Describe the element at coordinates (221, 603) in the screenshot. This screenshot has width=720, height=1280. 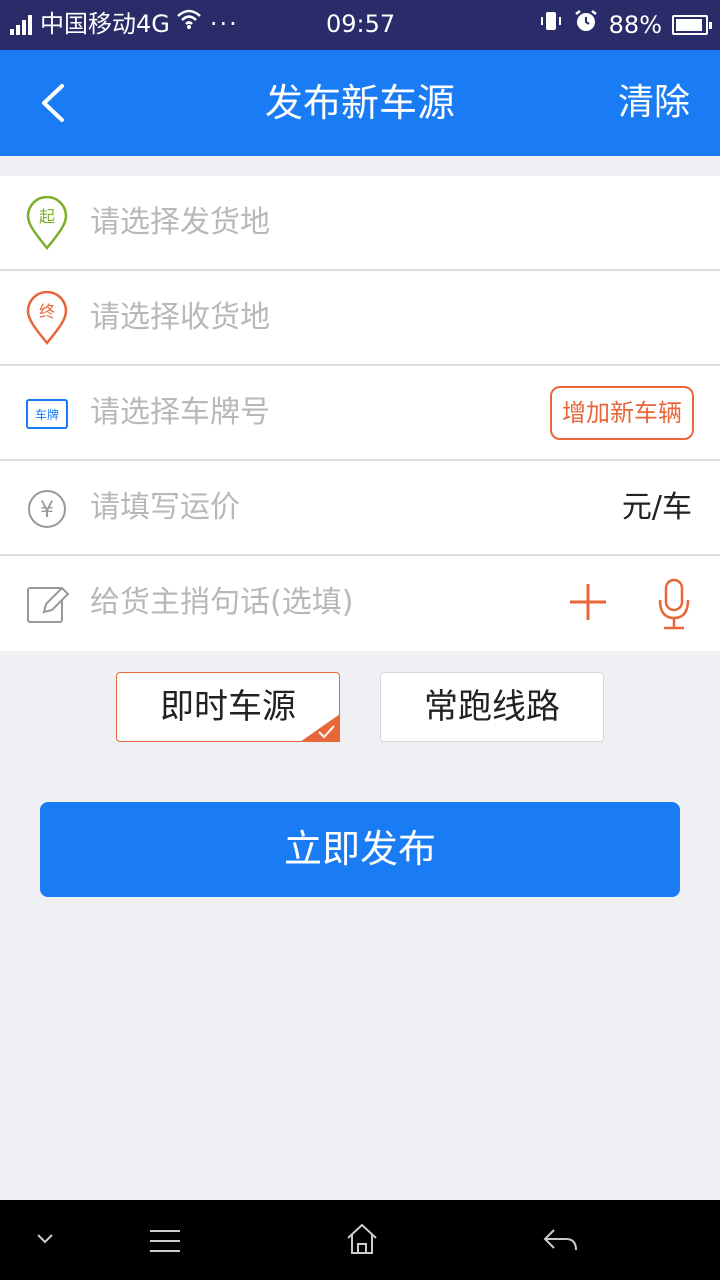
I see `message-input: 给货主捎句话(选填)` at that location.